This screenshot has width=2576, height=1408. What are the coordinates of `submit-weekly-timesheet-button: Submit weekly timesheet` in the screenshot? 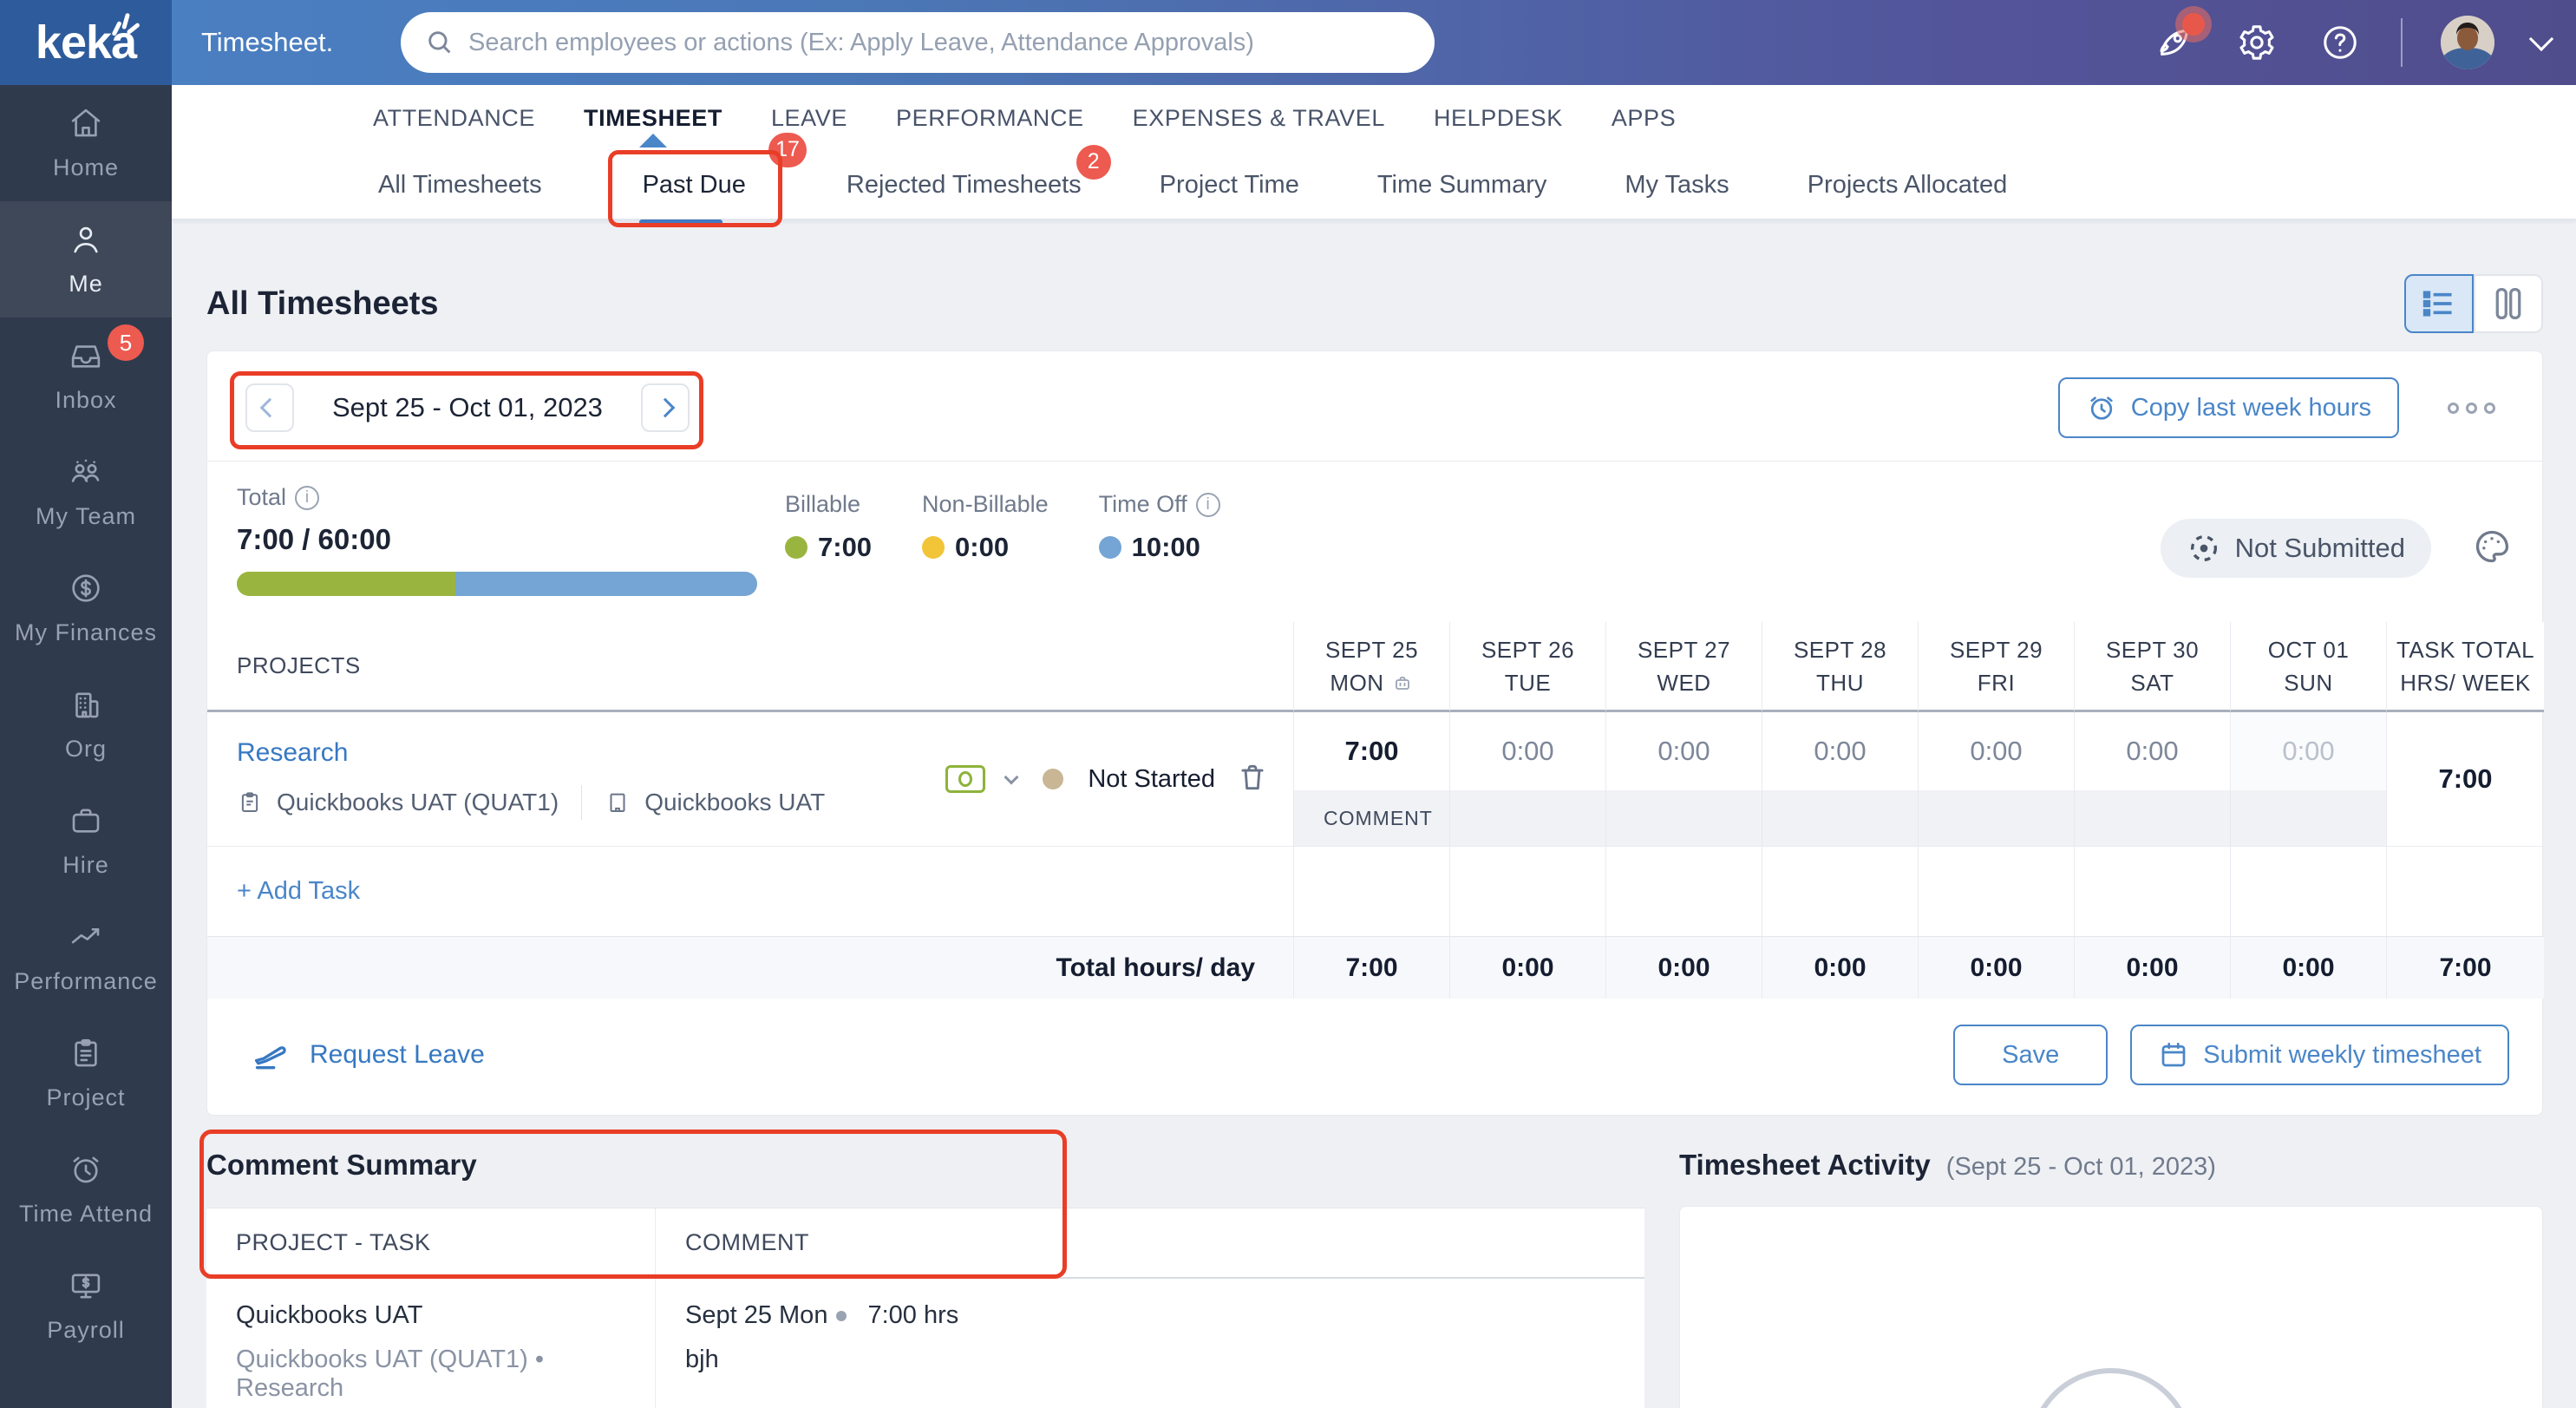 It's located at (2319, 1055).